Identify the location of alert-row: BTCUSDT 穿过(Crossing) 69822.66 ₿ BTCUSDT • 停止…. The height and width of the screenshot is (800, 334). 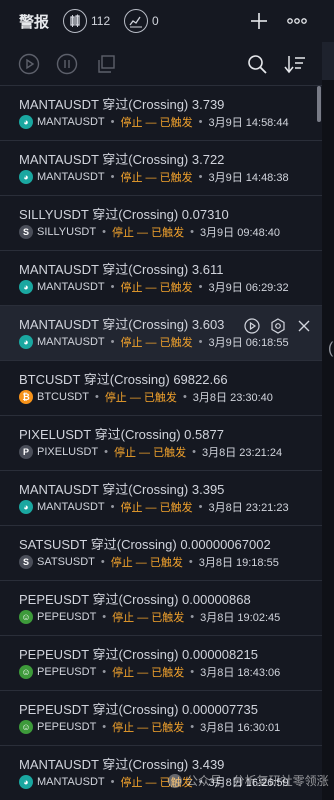
(161, 388).